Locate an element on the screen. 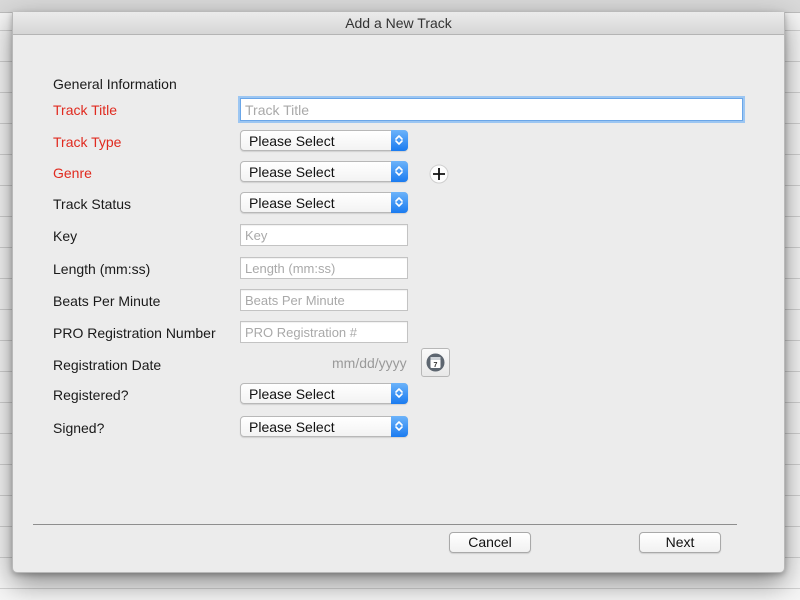  genre-select: Please Select is located at coordinates (324, 171).